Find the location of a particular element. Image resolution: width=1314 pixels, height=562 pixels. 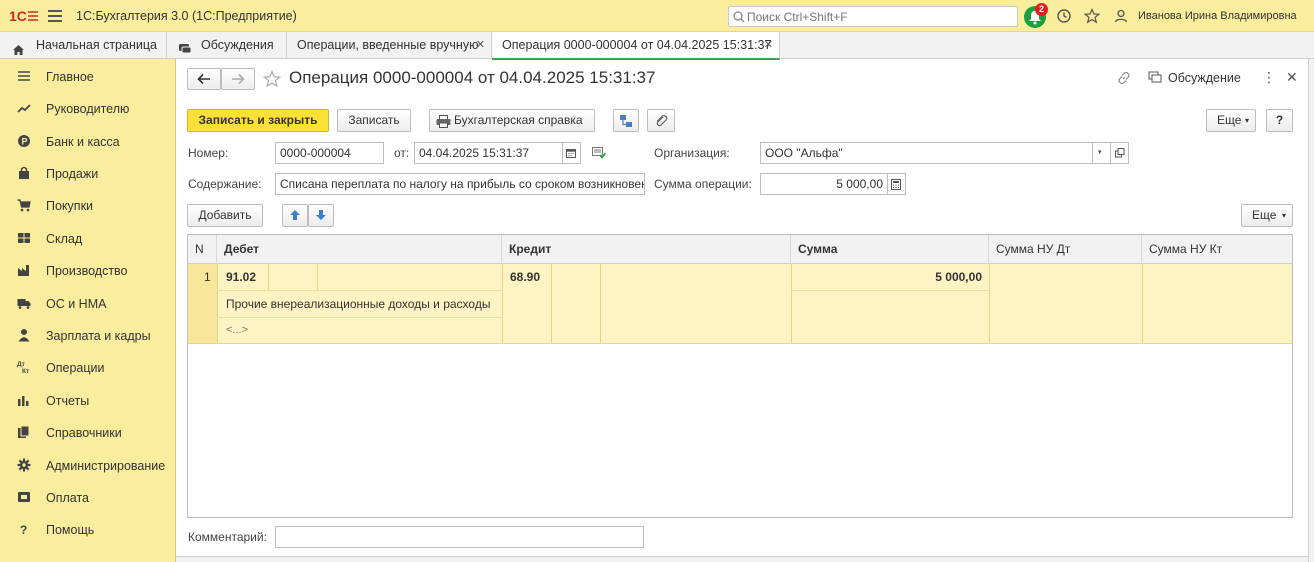

payment-icon is located at coordinates (24, 497).